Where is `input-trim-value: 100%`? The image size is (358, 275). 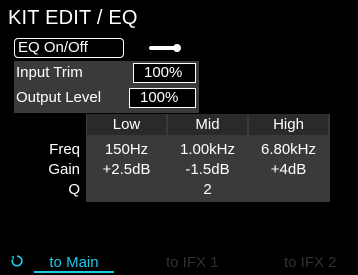
input-trim-value: 100% is located at coordinates (163, 72).